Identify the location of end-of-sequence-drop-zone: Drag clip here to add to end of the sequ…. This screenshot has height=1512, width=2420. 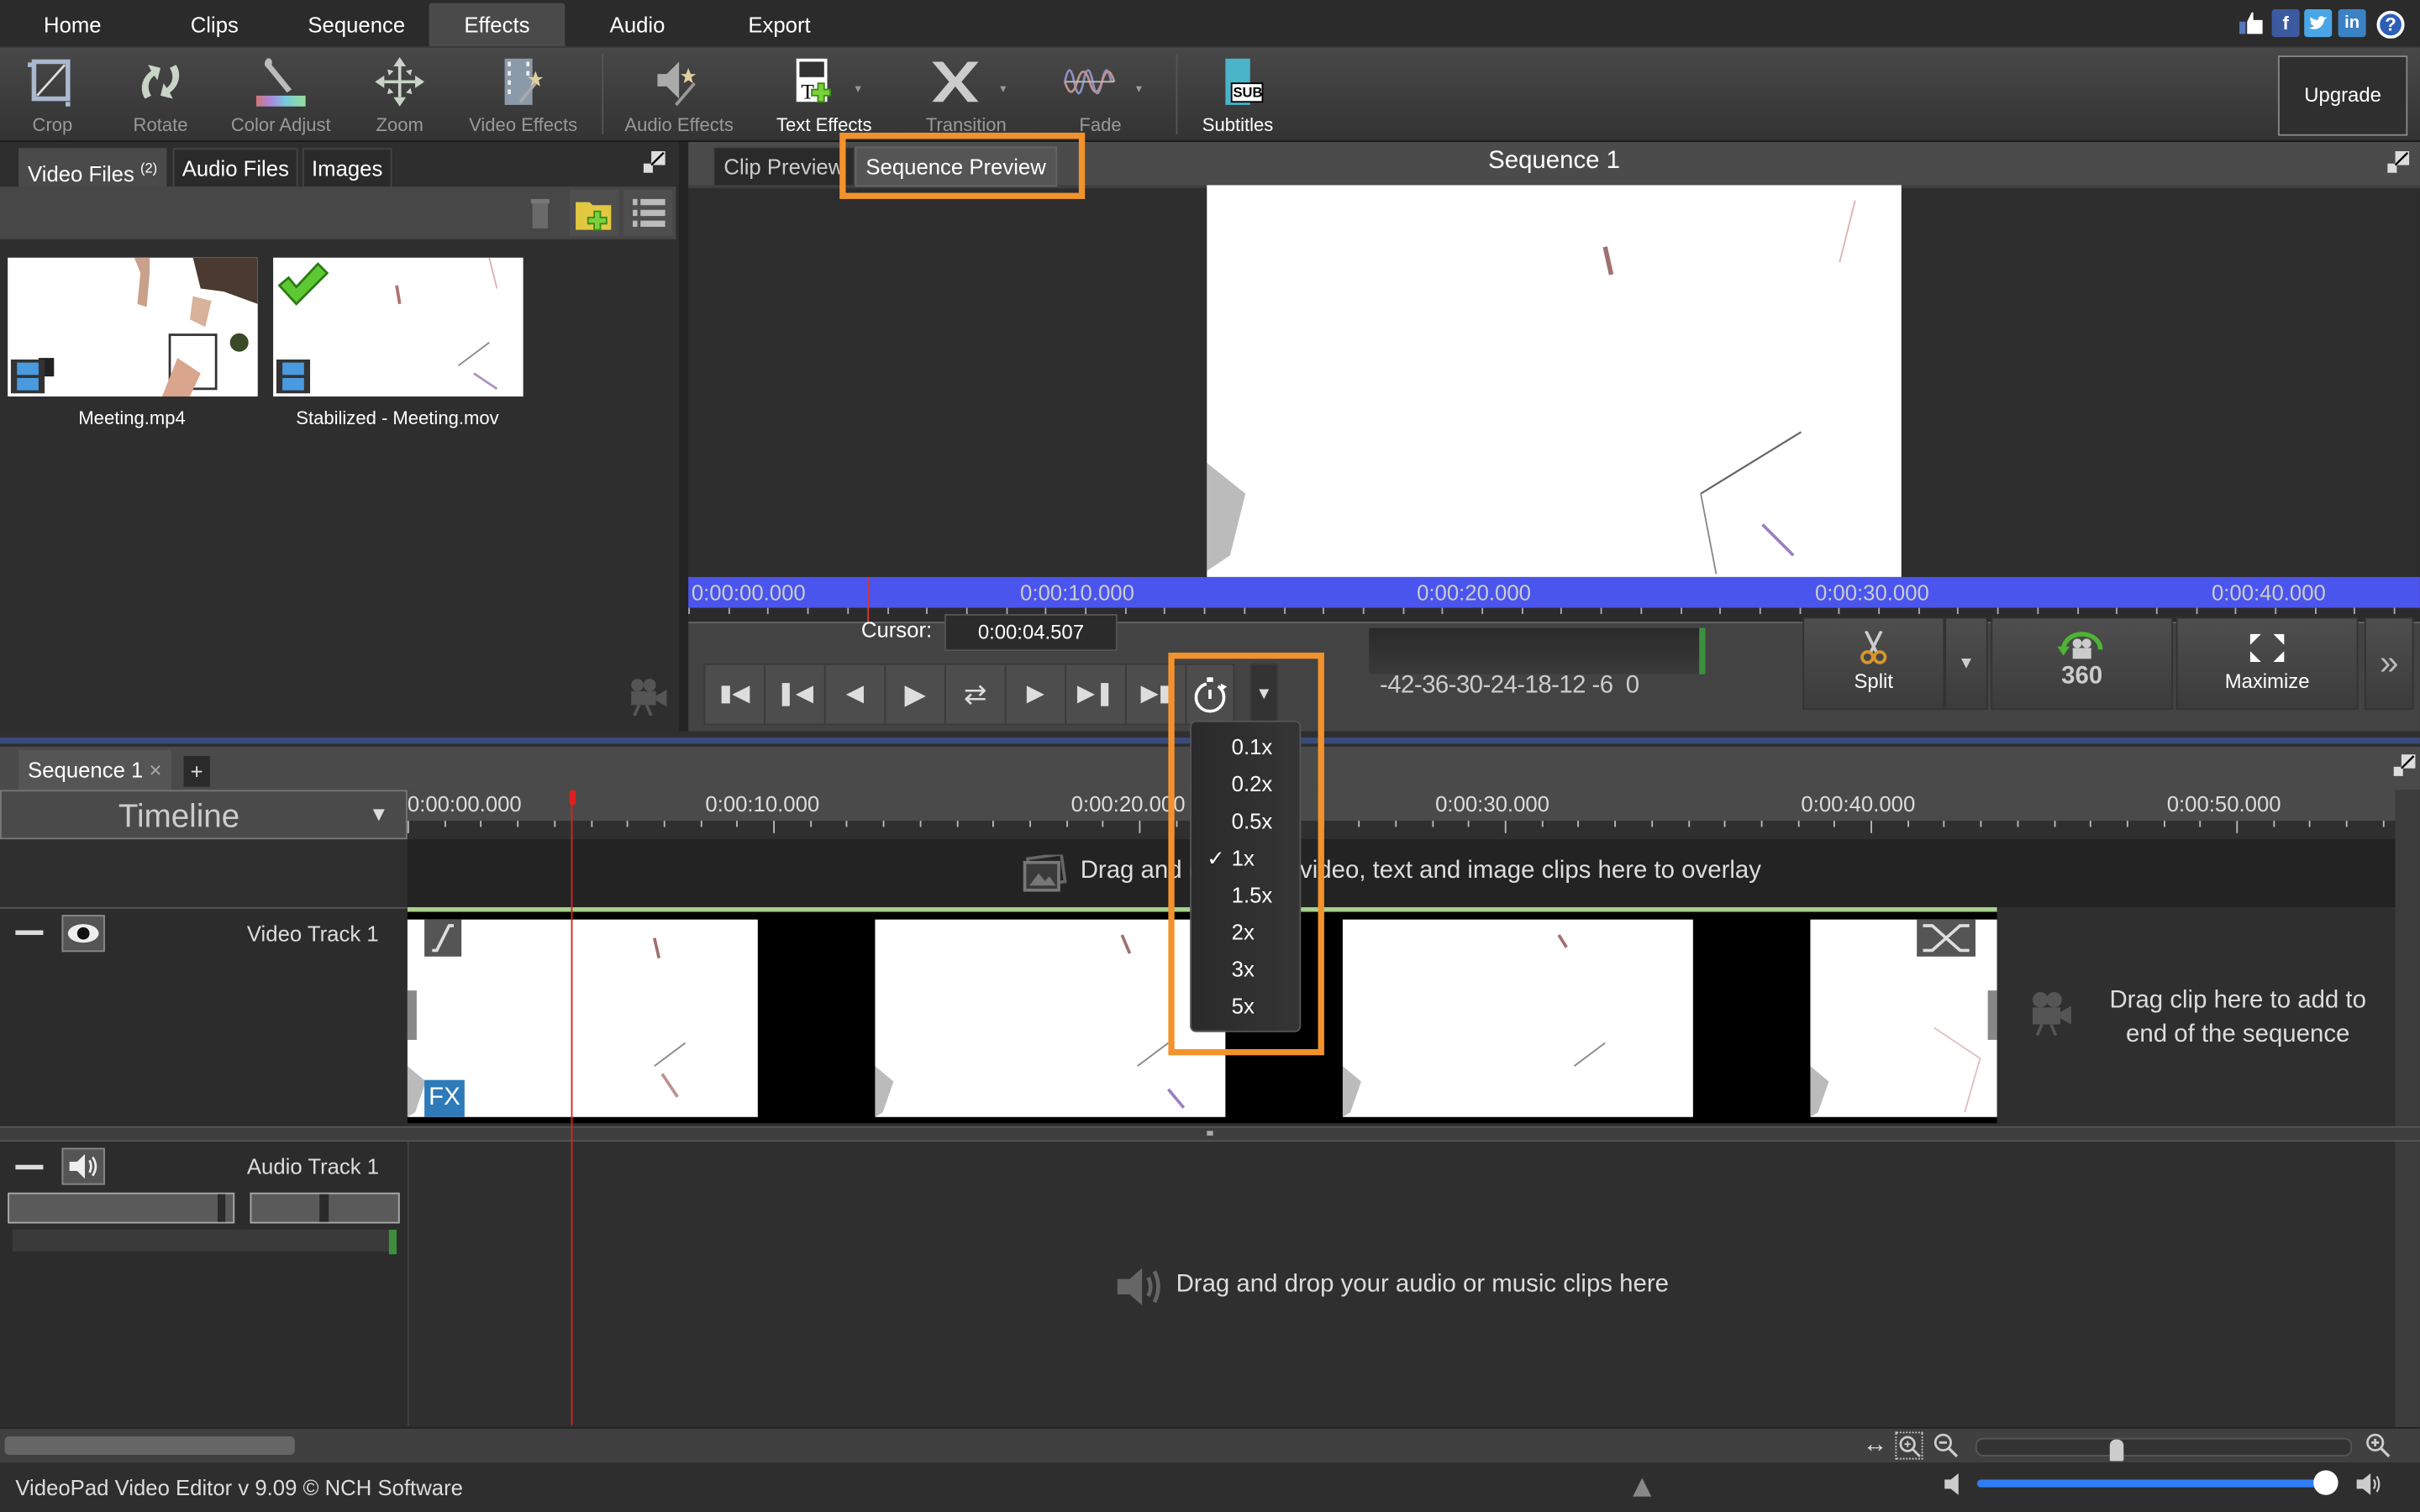
(2196, 1016).